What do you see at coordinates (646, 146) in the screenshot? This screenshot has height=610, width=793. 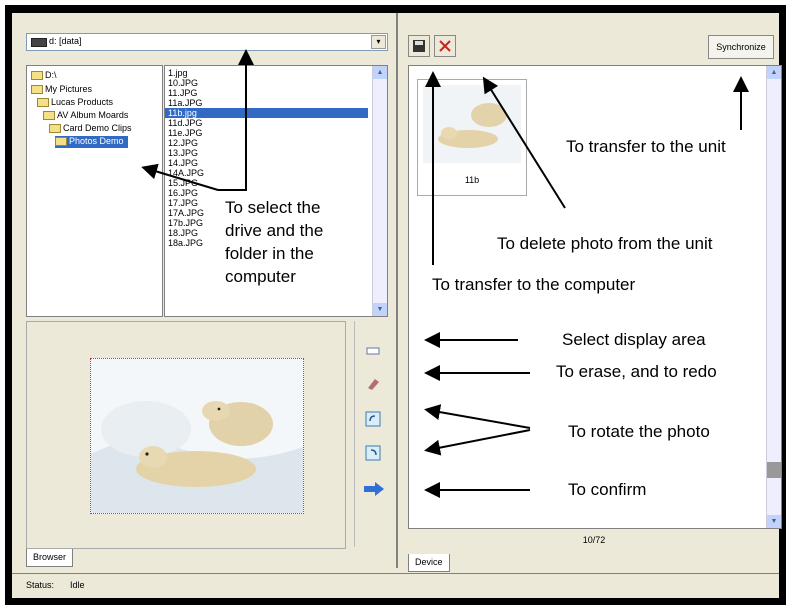 I see `annotation-transfer-unit: To transfer to the unit` at bounding box center [646, 146].